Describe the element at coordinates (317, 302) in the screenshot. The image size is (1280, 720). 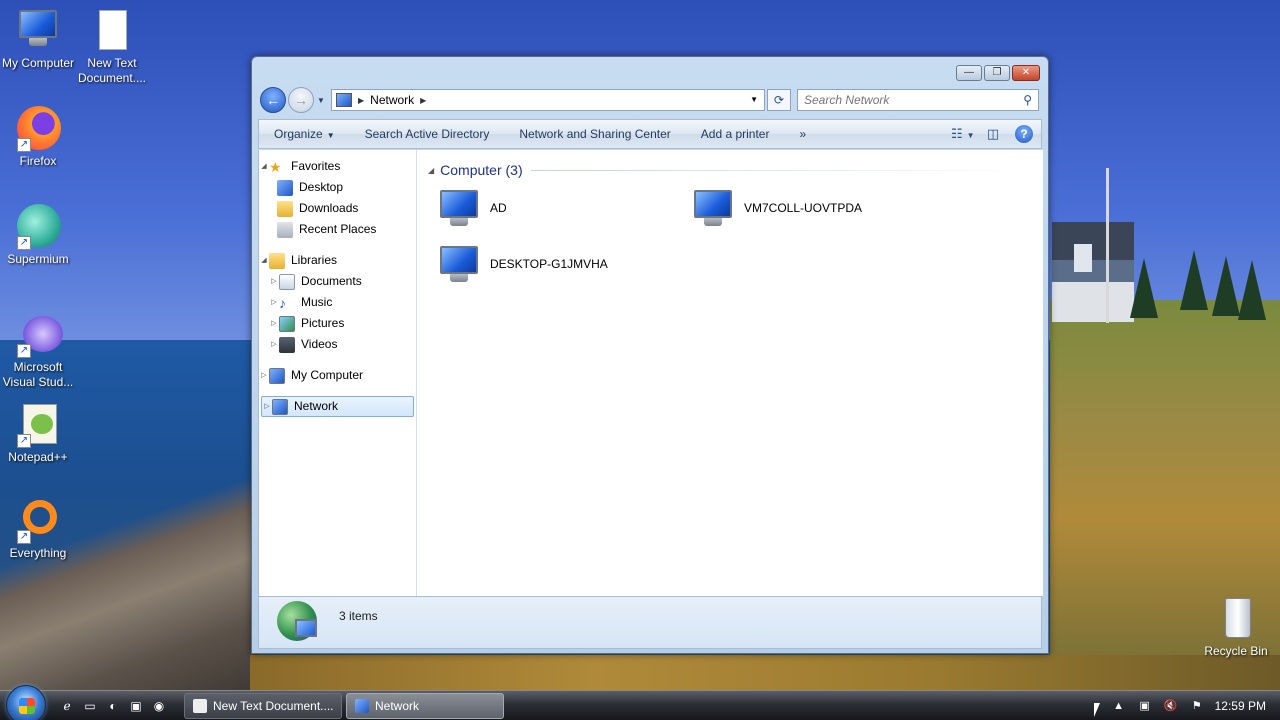
I see `tree-label: Music` at that location.